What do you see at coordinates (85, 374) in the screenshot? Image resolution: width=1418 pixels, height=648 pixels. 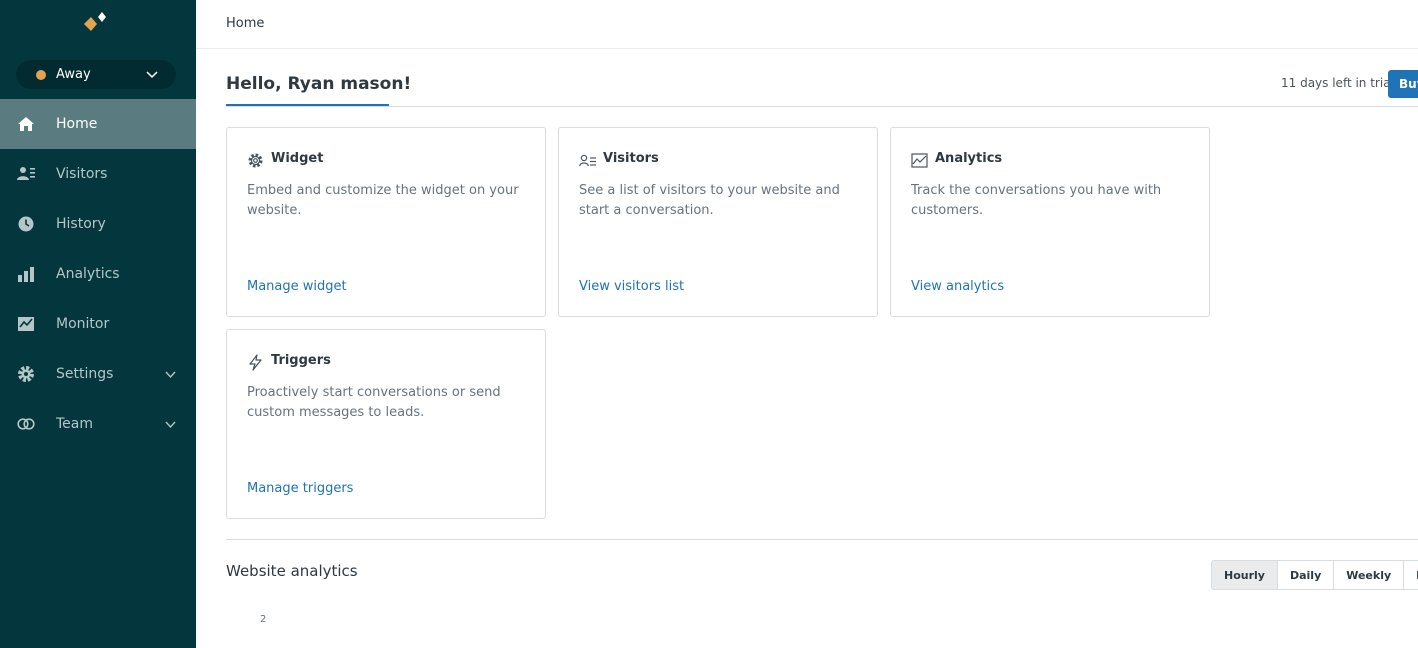 I see `sidebar-item-label: Settings` at bounding box center [85, 374].